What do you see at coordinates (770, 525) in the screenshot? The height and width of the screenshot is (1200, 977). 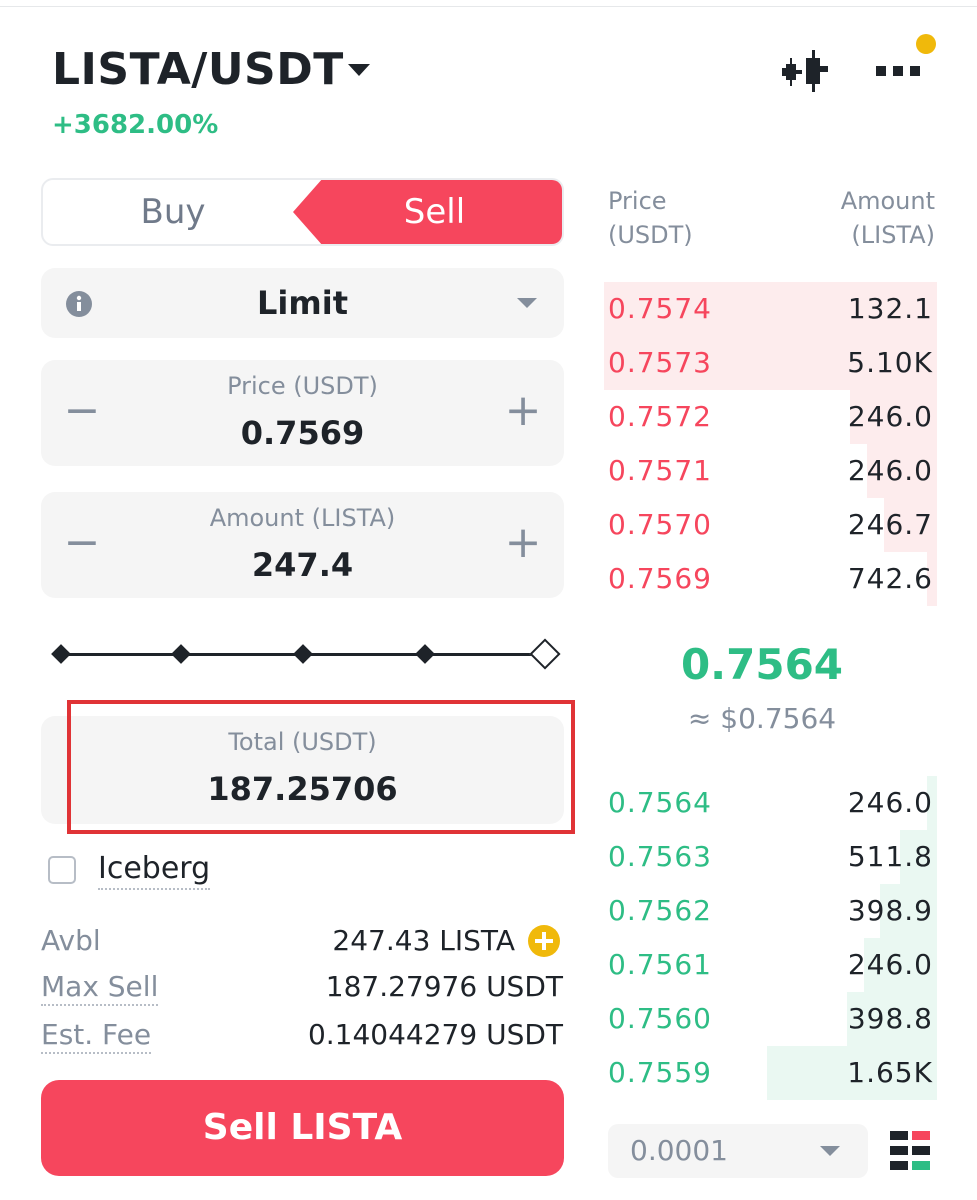 I see `ask-row: 0.7570 246.7` at bounding box center [770, 525].